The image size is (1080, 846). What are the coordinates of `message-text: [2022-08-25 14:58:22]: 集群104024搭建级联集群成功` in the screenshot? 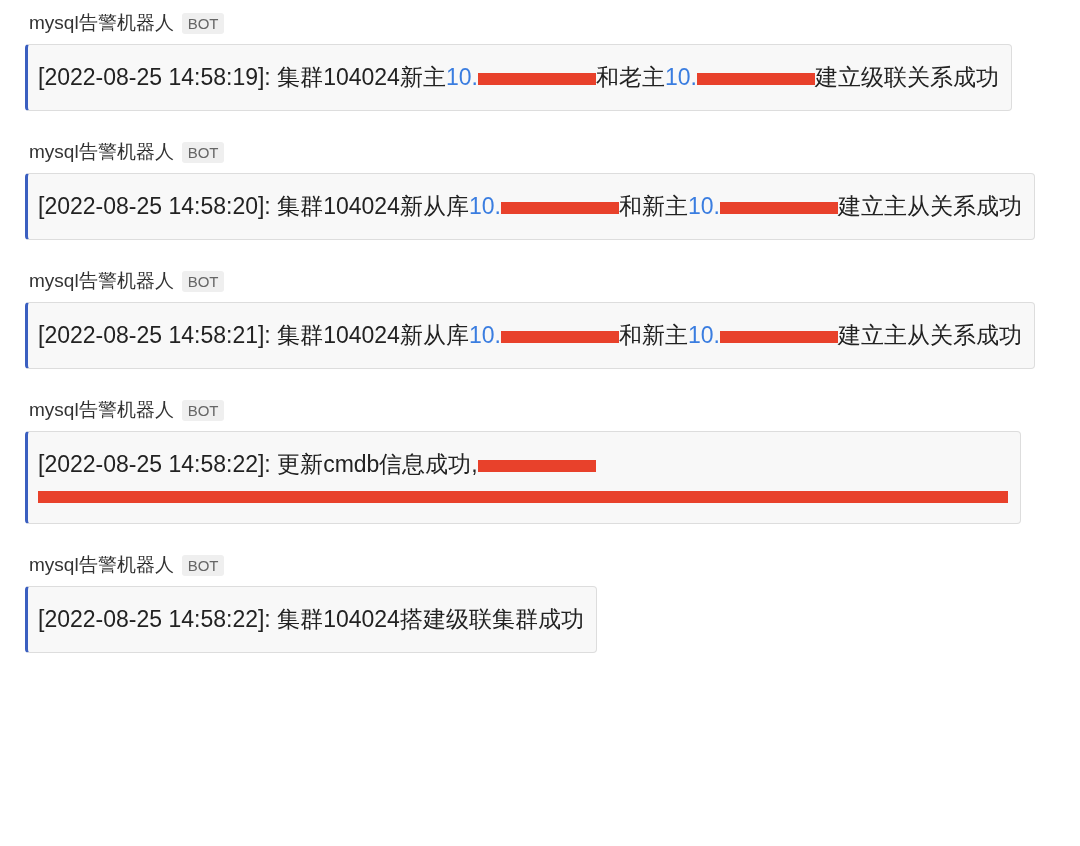 It's located at (311, 619).